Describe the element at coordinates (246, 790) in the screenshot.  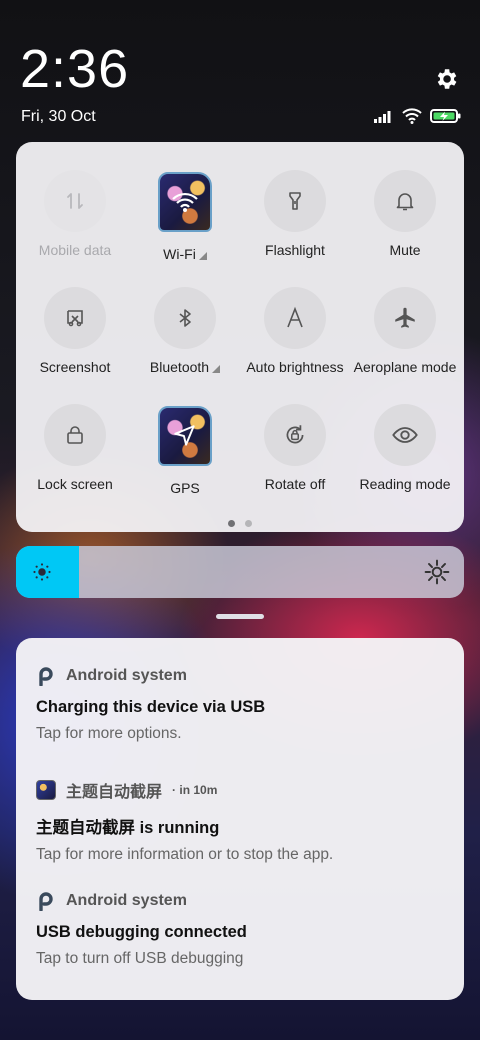
I see `notification-header: 主题自动截屏 · in 10m` at that location.